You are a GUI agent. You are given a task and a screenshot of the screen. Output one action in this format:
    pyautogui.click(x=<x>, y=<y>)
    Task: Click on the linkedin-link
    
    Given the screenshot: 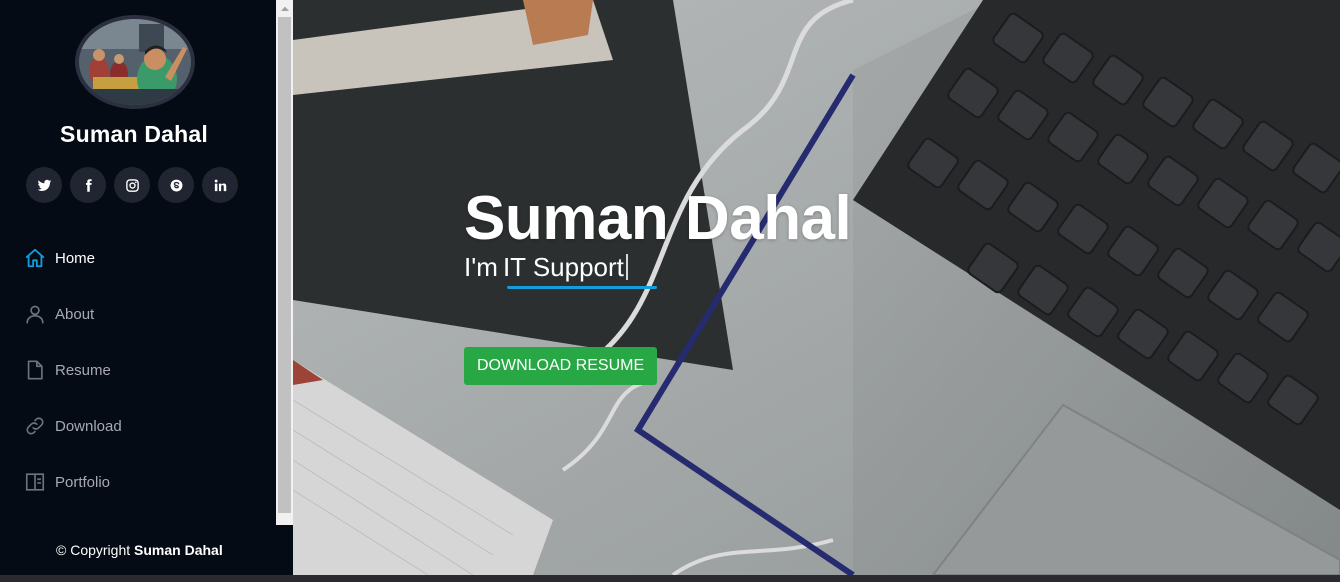 What is the action you would take?
    pyautogui.click(x=220, y=185)
    